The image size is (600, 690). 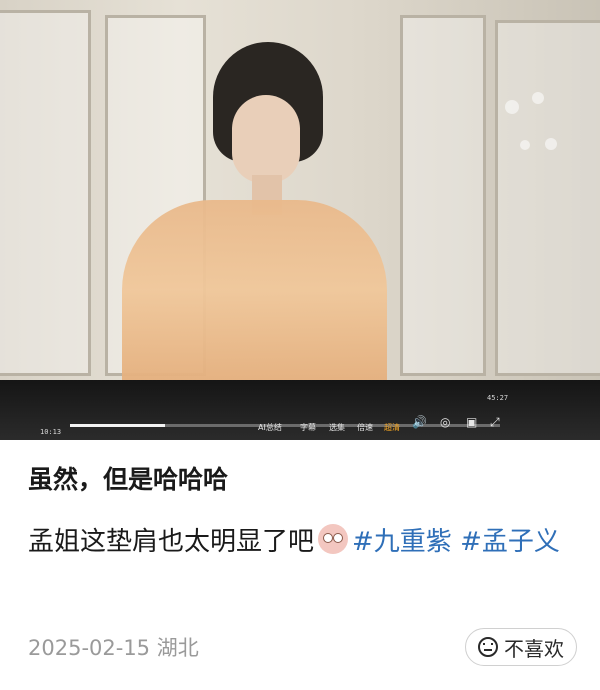 I want to click on post-body-text: 孟姐这垫肩也太明显了吧, so click(x=171, y=542).